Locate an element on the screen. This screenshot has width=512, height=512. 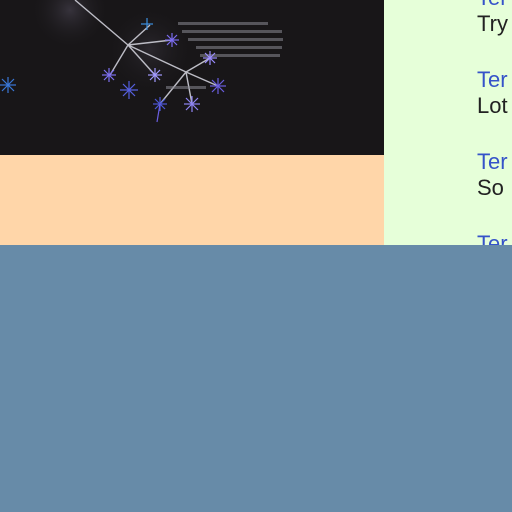
comment-snippet: Lot is located at coordinates (492, 105).